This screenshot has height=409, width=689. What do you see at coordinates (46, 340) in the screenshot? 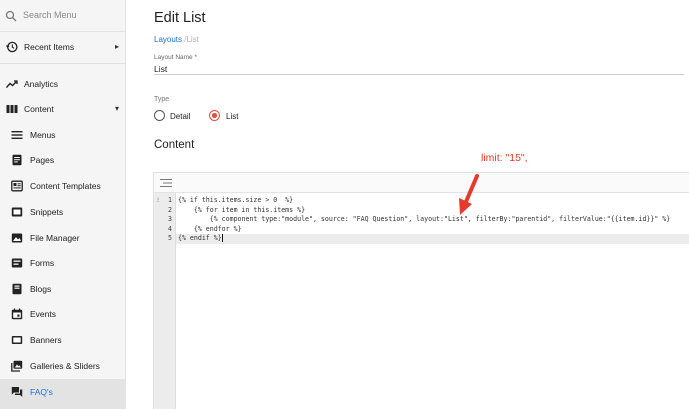
I see `sidebar-item-label: Banners` at bounding box center [46, 340].